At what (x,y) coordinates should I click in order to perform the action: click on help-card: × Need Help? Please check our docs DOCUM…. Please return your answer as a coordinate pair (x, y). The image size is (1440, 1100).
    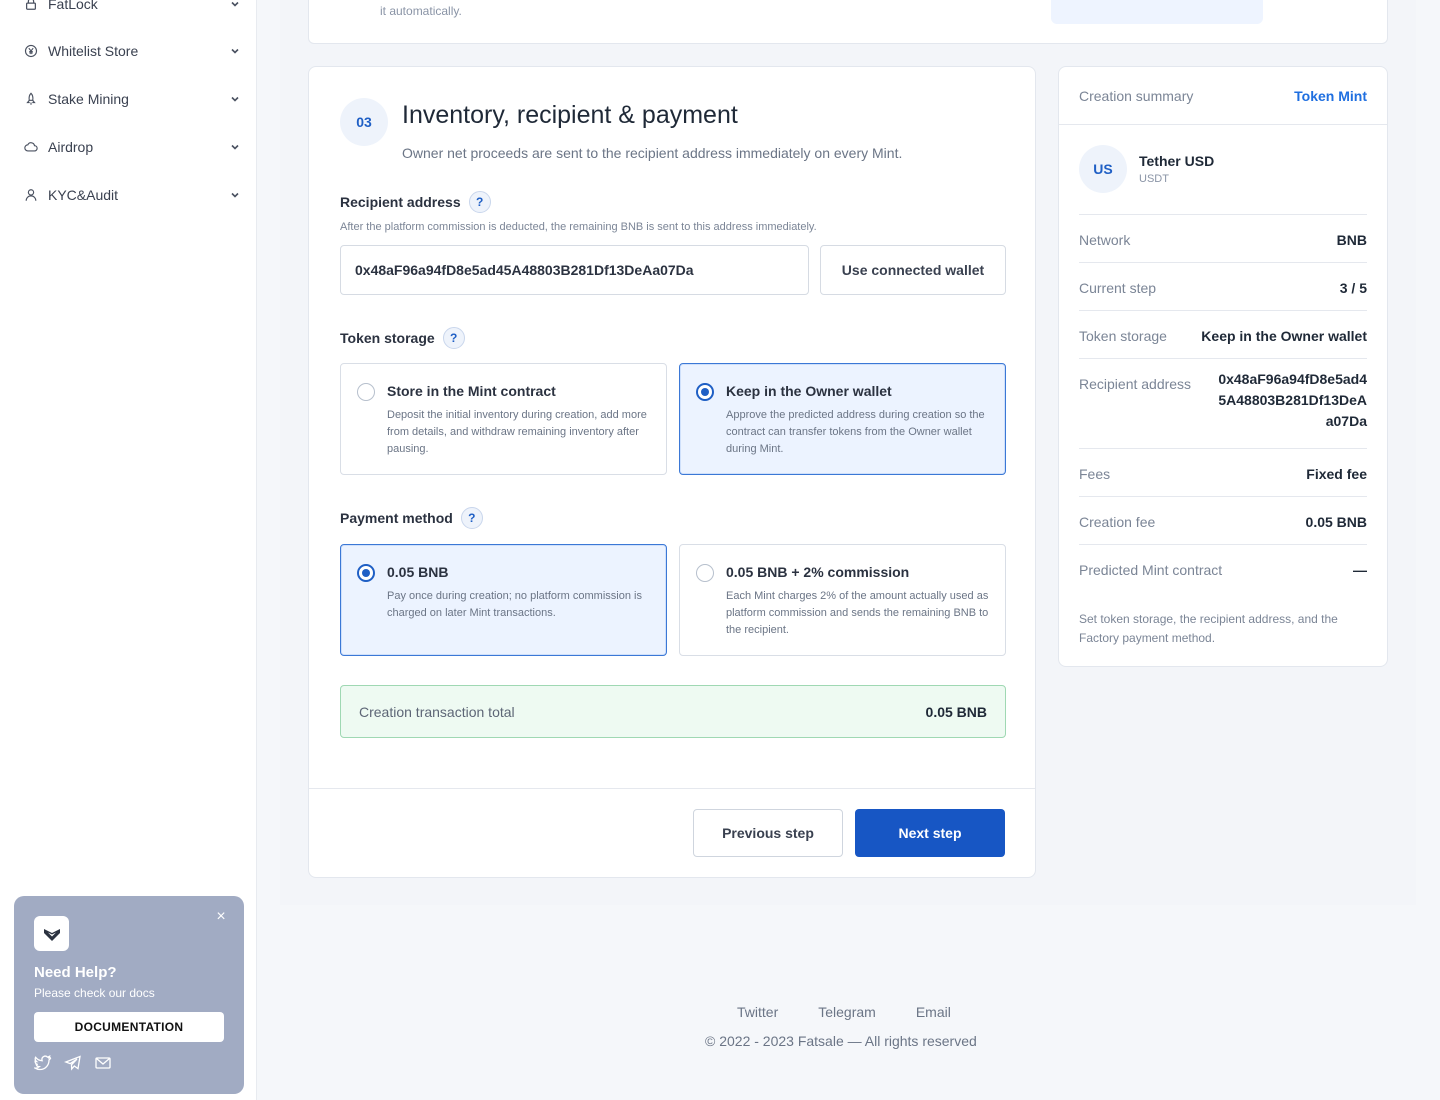
    Looking at the image, I should click on (129, 995).